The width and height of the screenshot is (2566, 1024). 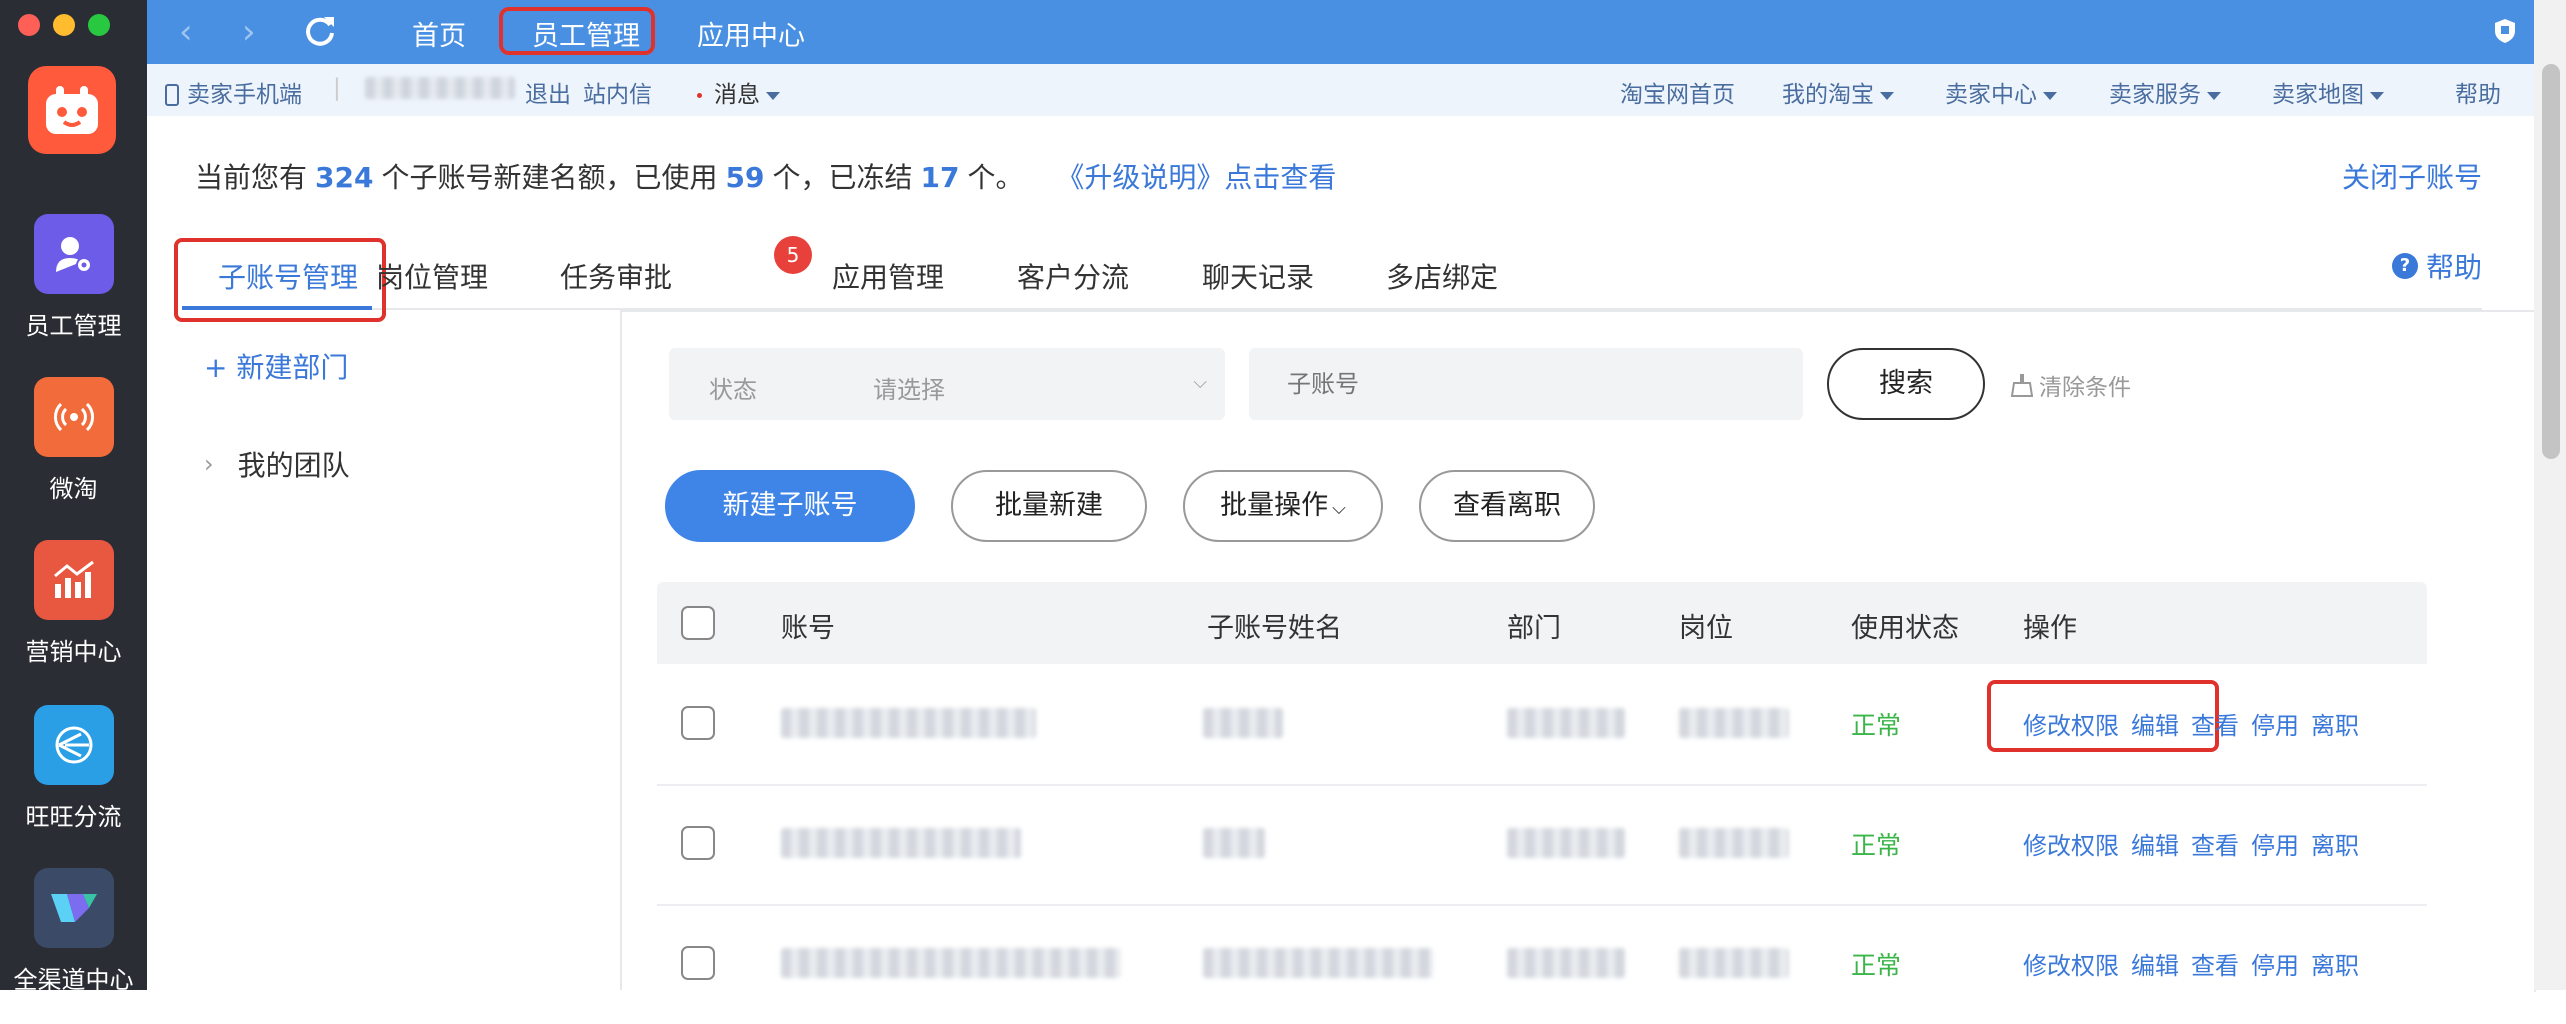 What do you see at coordinates (548, 92) in the screenshot?
I see `logout-link: 退出` at bounding box center [548, 92].